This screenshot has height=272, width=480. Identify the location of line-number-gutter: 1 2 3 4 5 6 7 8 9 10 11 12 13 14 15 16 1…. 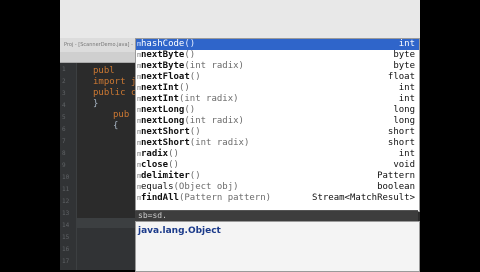
(68, 166).